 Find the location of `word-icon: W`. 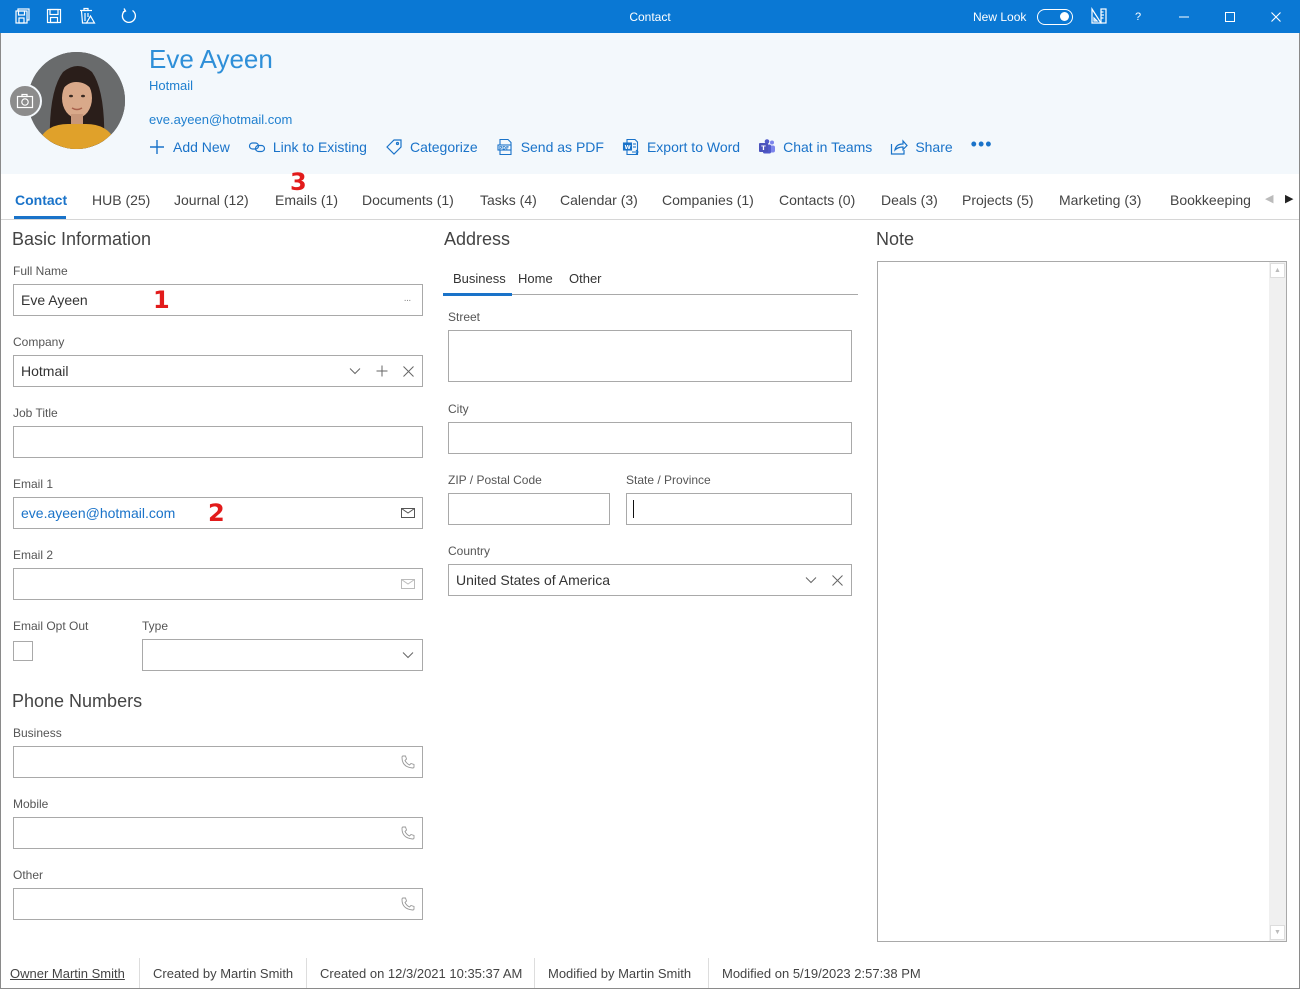

word-icon: W is located at coordinates (630, 147).